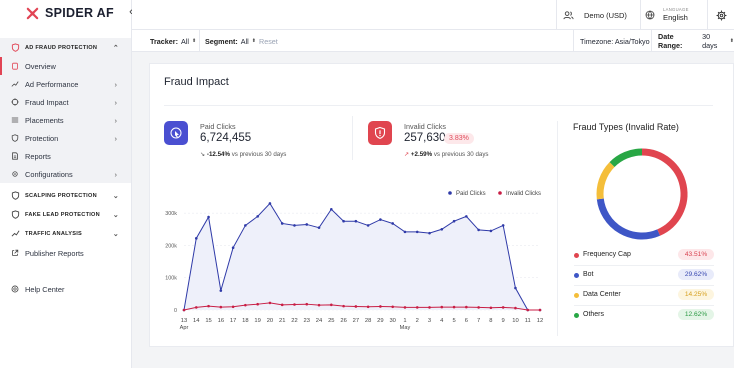 Image resolution: width=734 pixels, height=368 pixels. What do you see at coordinates (628, 219) in the screenshot?
I see `donut-slice-bot` at bounding box center [628, 219].